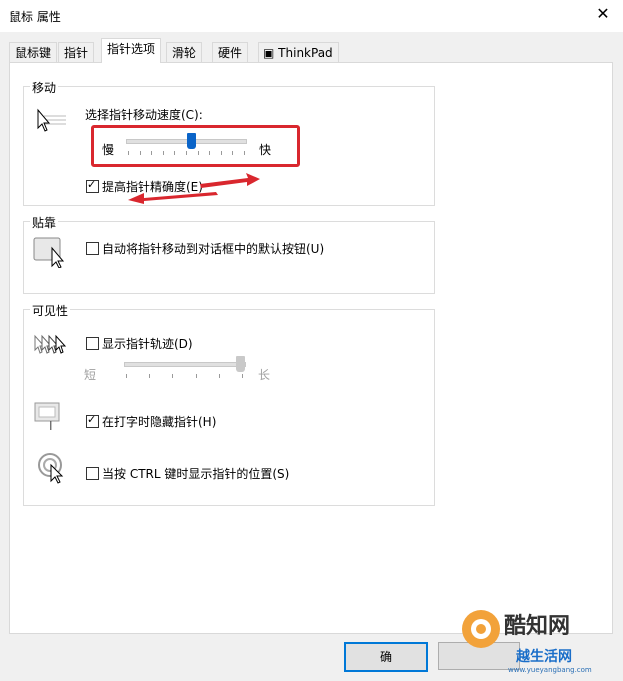  What do you see at coordinates (35, 17) in the screenshot?
I see `window-title: 鼠标 属性` at bounding box center [35, 17].